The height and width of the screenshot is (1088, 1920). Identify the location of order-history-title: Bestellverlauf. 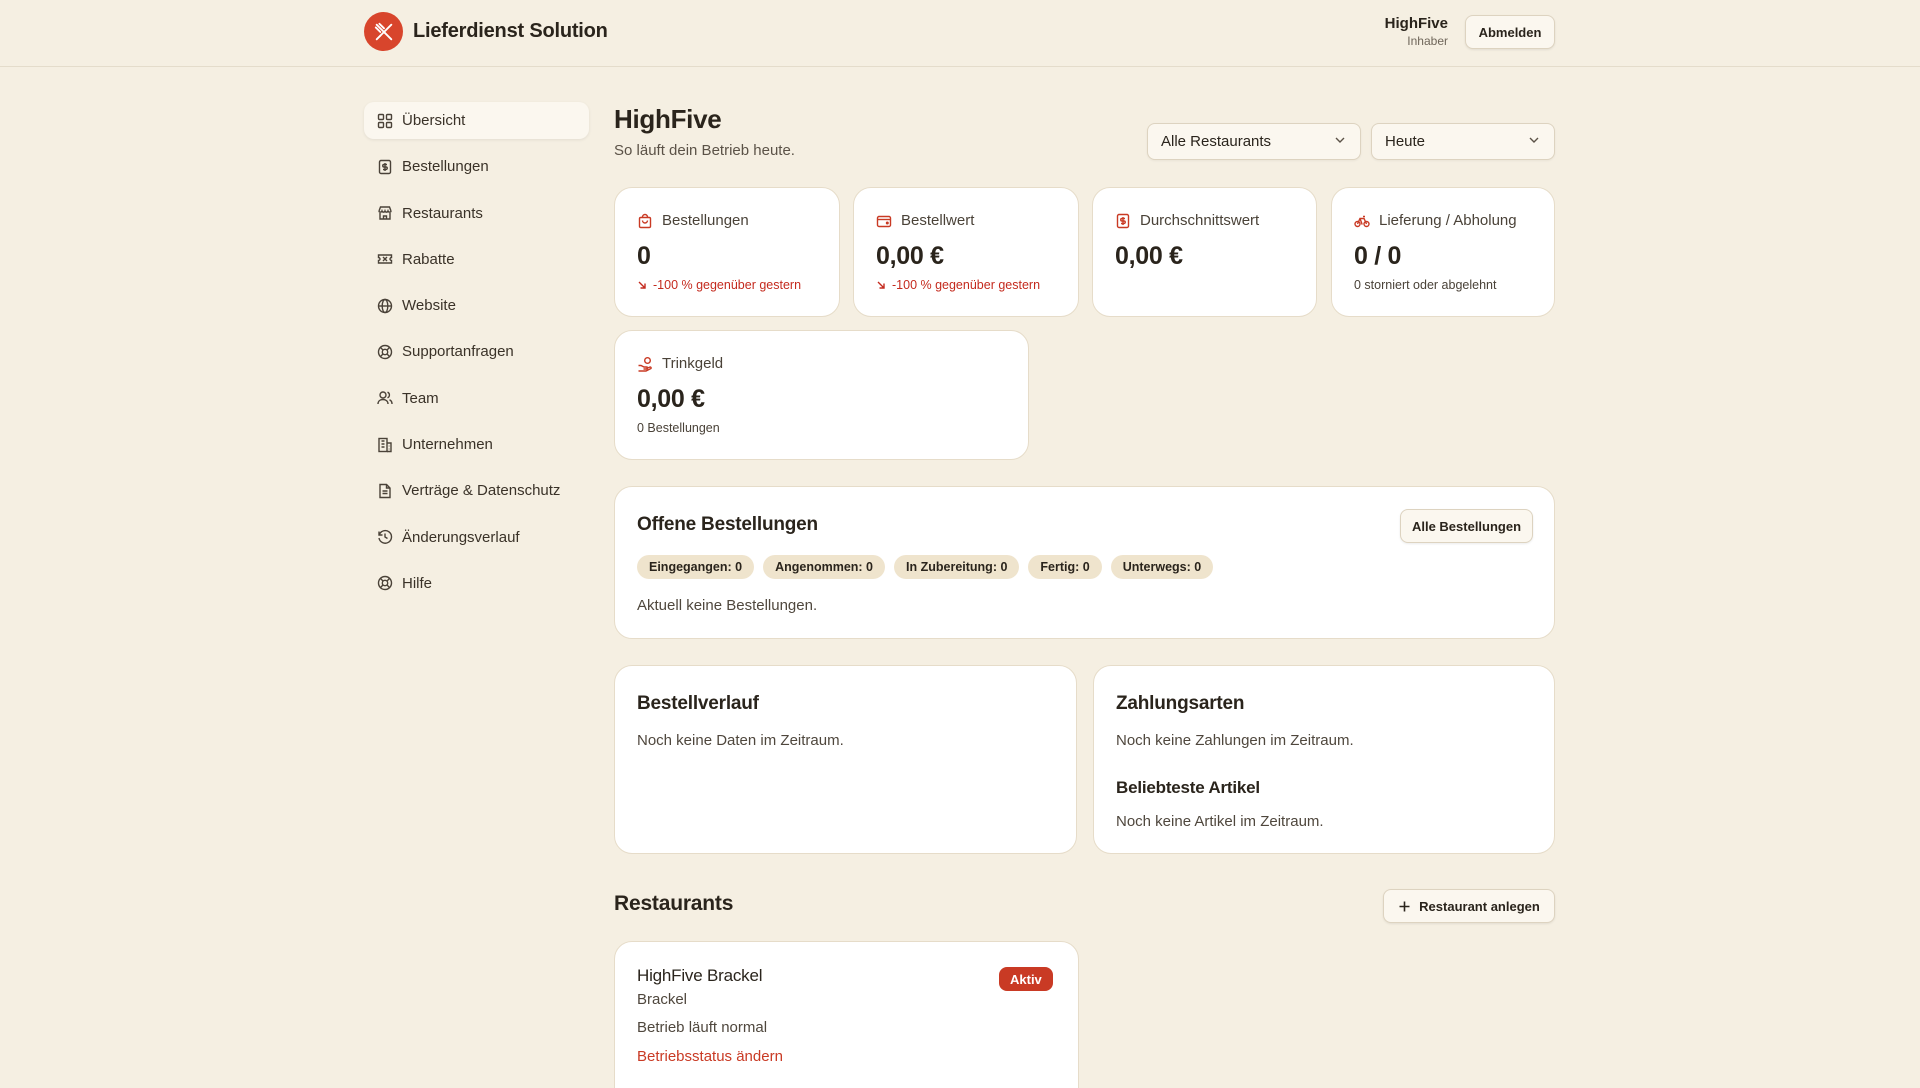
(698, 703).